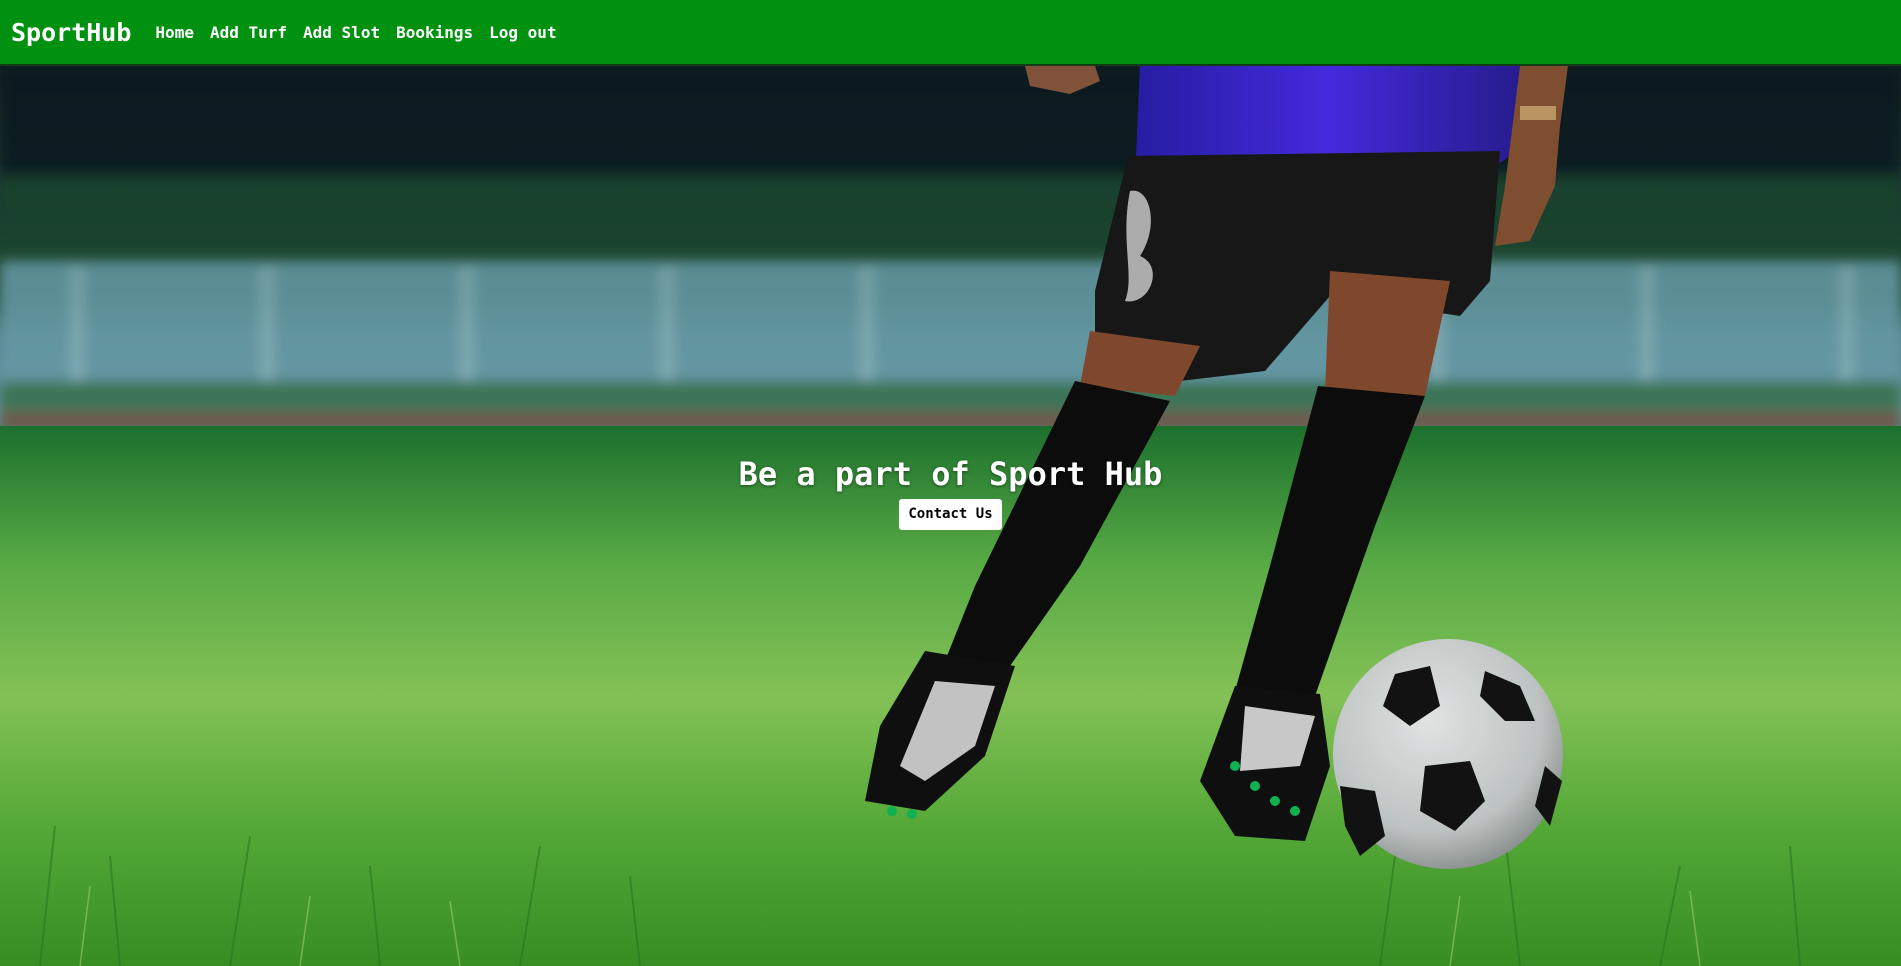 Image resolution: width=1901 pixels, height=966 pixels. I want to click on nav-link-log-out: Log out, so click(522, 32).